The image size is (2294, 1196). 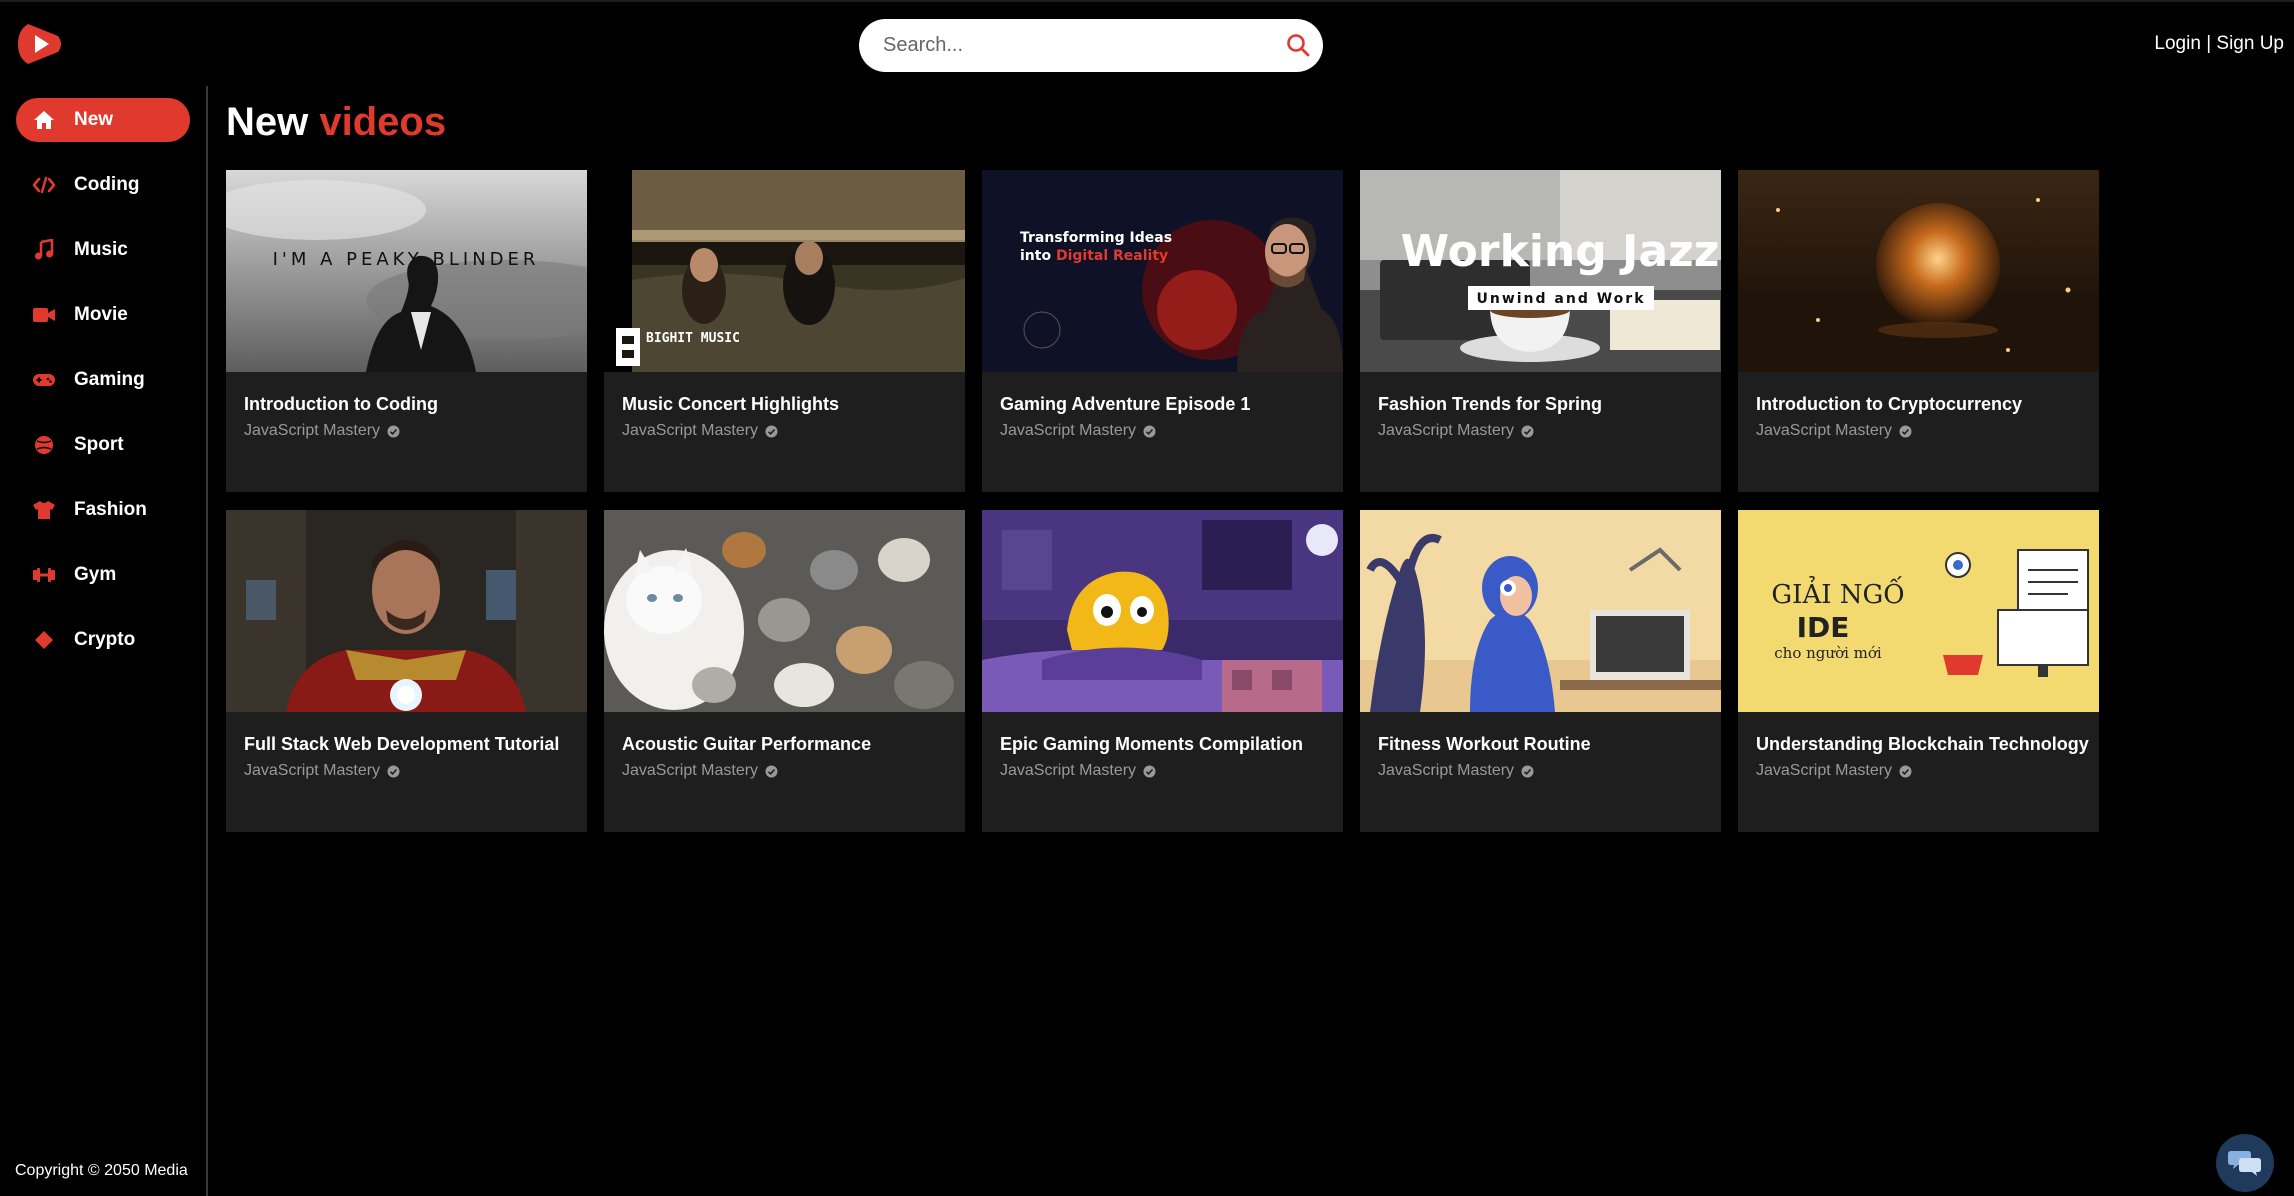 I want to click on video-title: Gaming Adventure Episode 1, so click(x=1125, y=404).